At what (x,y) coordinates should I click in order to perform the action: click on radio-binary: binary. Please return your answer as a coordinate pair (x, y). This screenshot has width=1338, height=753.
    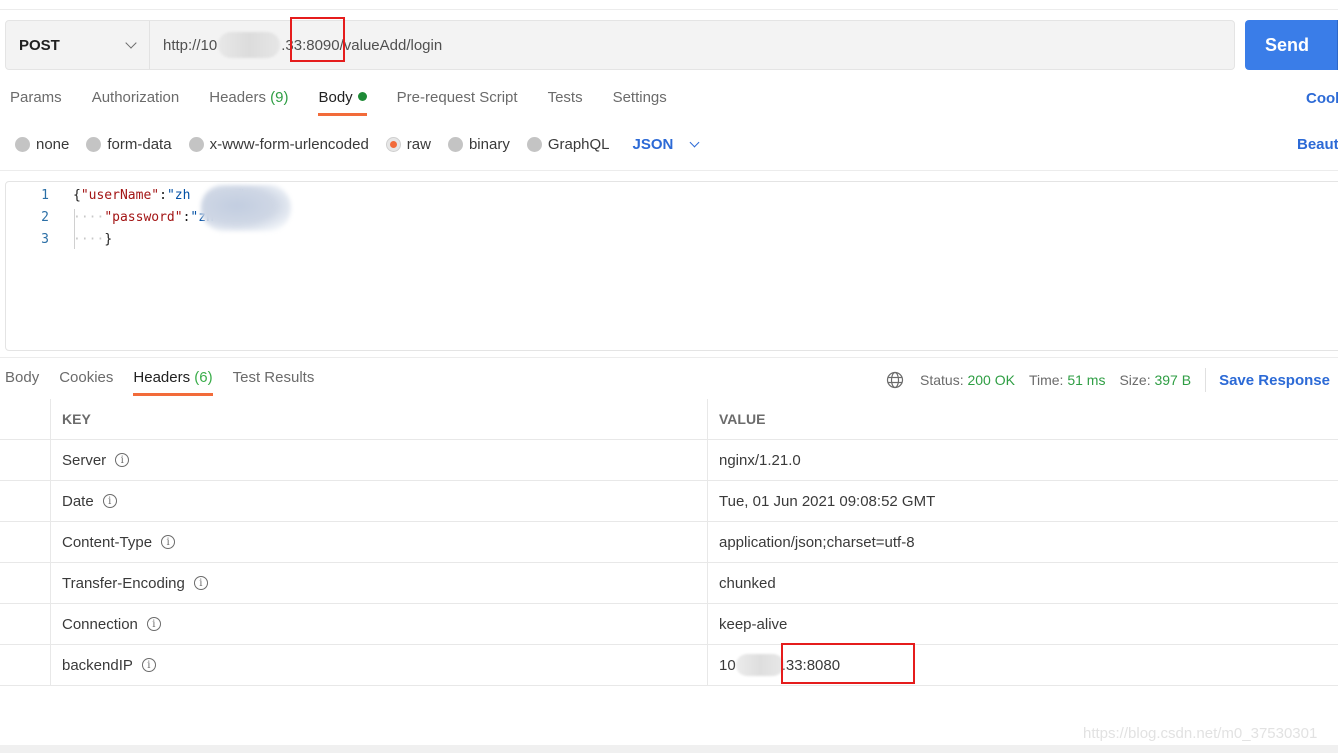
    Looking at the image, I should click on (478, 144).